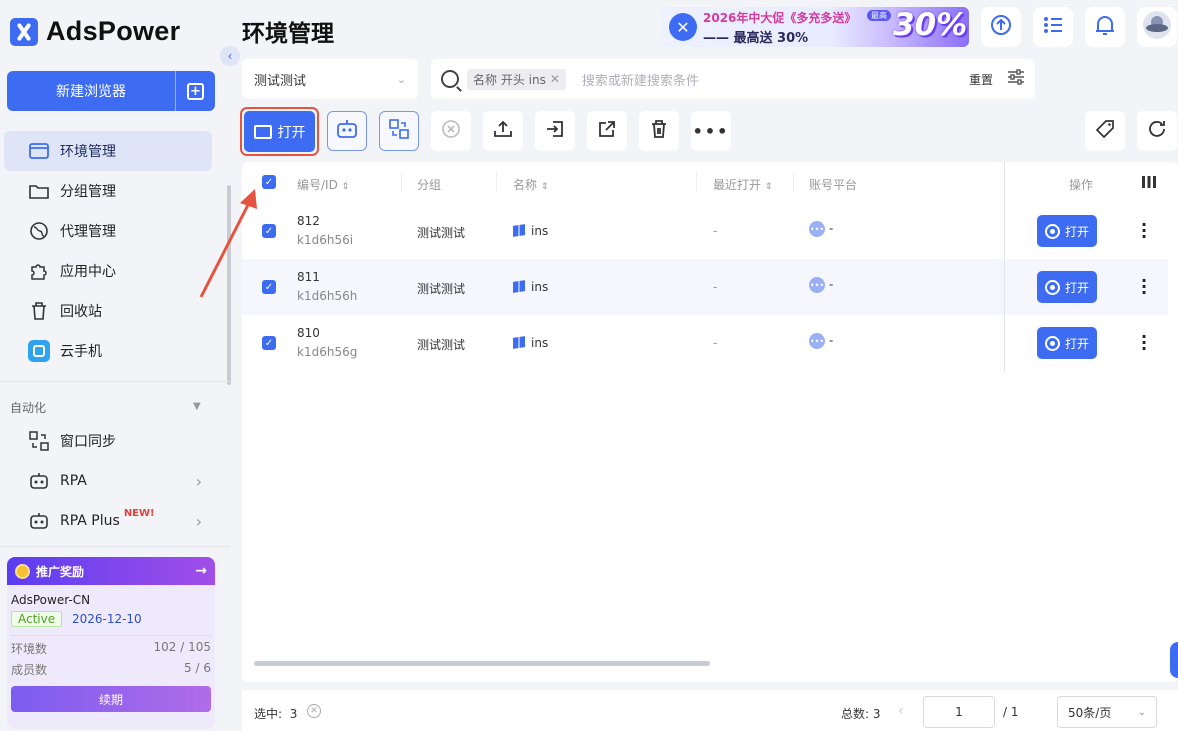 The width and height of the screenshot is (1178, 731). I want to click on sidebar-item-cloud-phone: 云手机, so click(108, 351).